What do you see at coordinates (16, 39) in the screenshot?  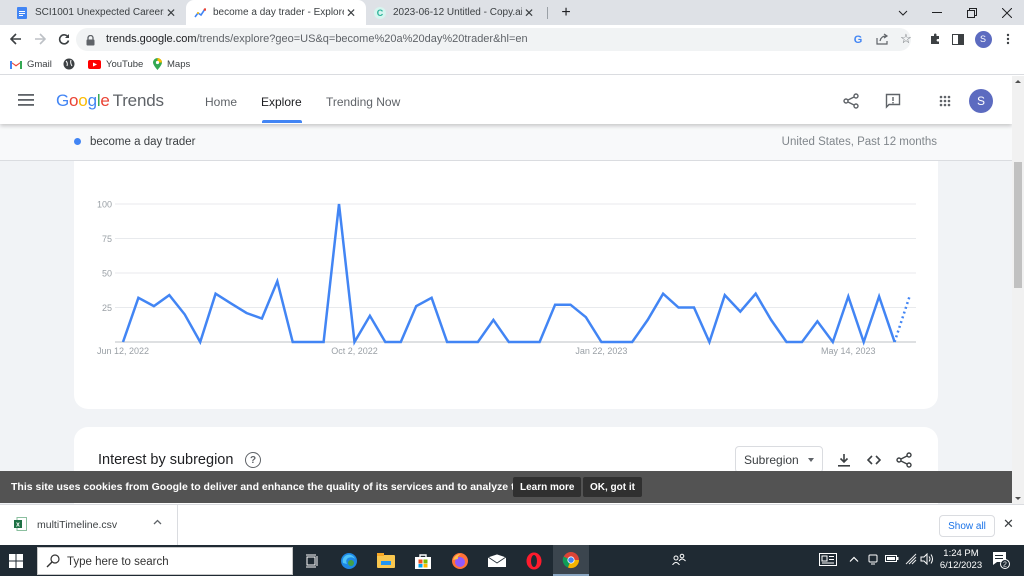 I see `back-button` at bounding box center [16, 39].